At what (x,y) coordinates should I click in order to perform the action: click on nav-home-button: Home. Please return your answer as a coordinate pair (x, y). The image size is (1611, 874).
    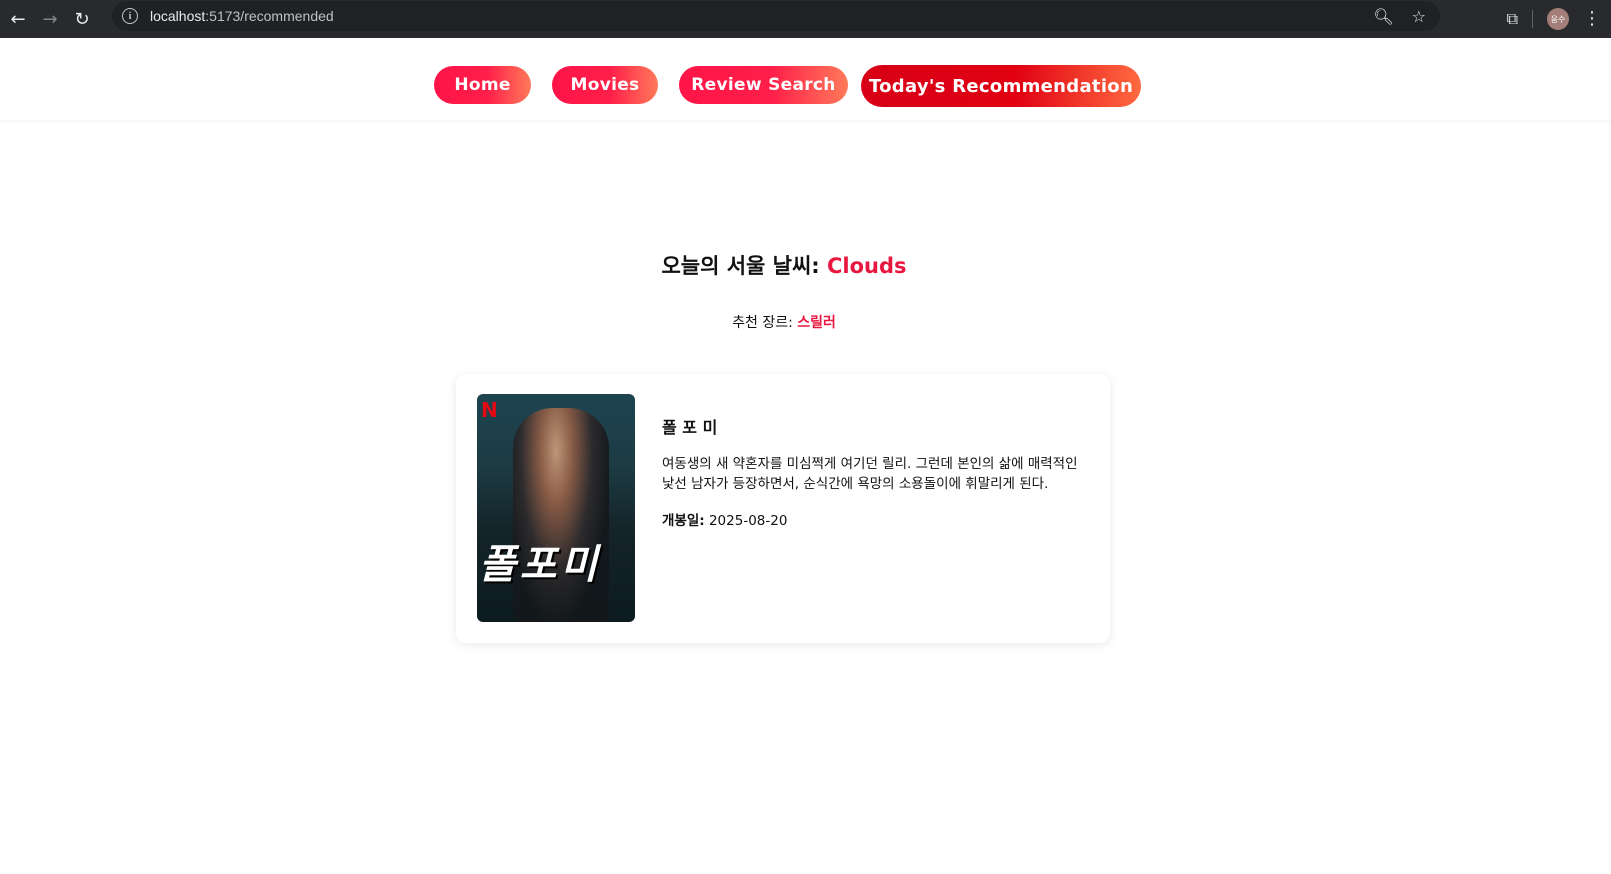
    Looking at the image, I should click on (482, 85).